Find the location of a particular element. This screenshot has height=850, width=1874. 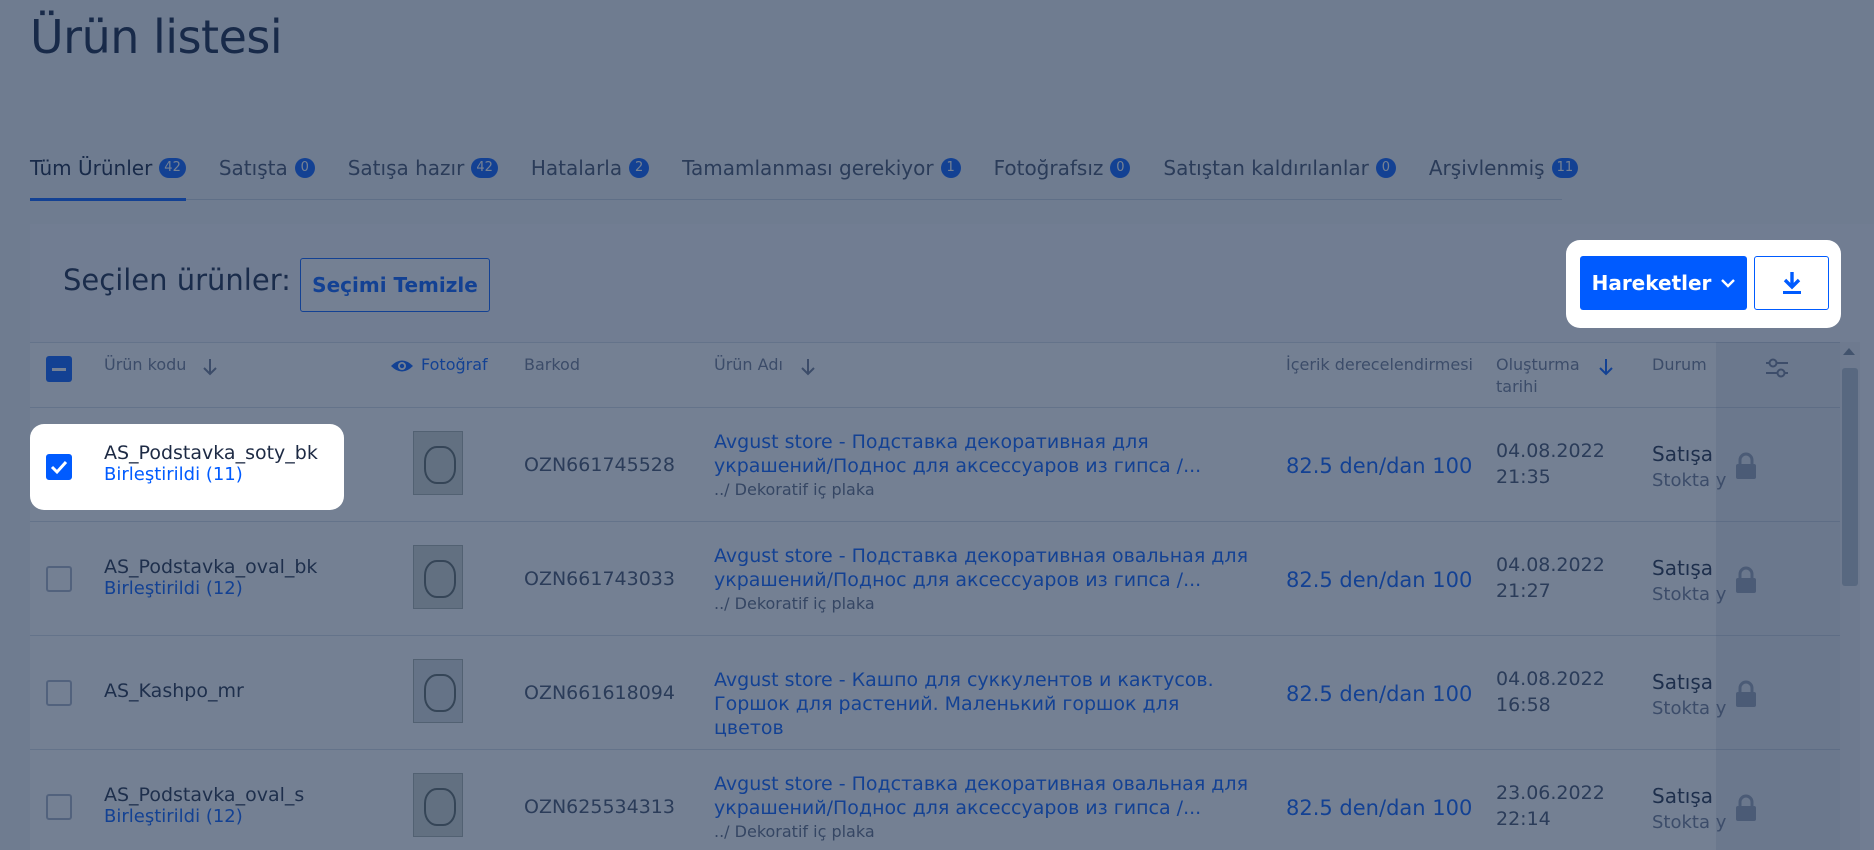

merged-link: Birleştirildi (11) is located at coordinates (173, 474).